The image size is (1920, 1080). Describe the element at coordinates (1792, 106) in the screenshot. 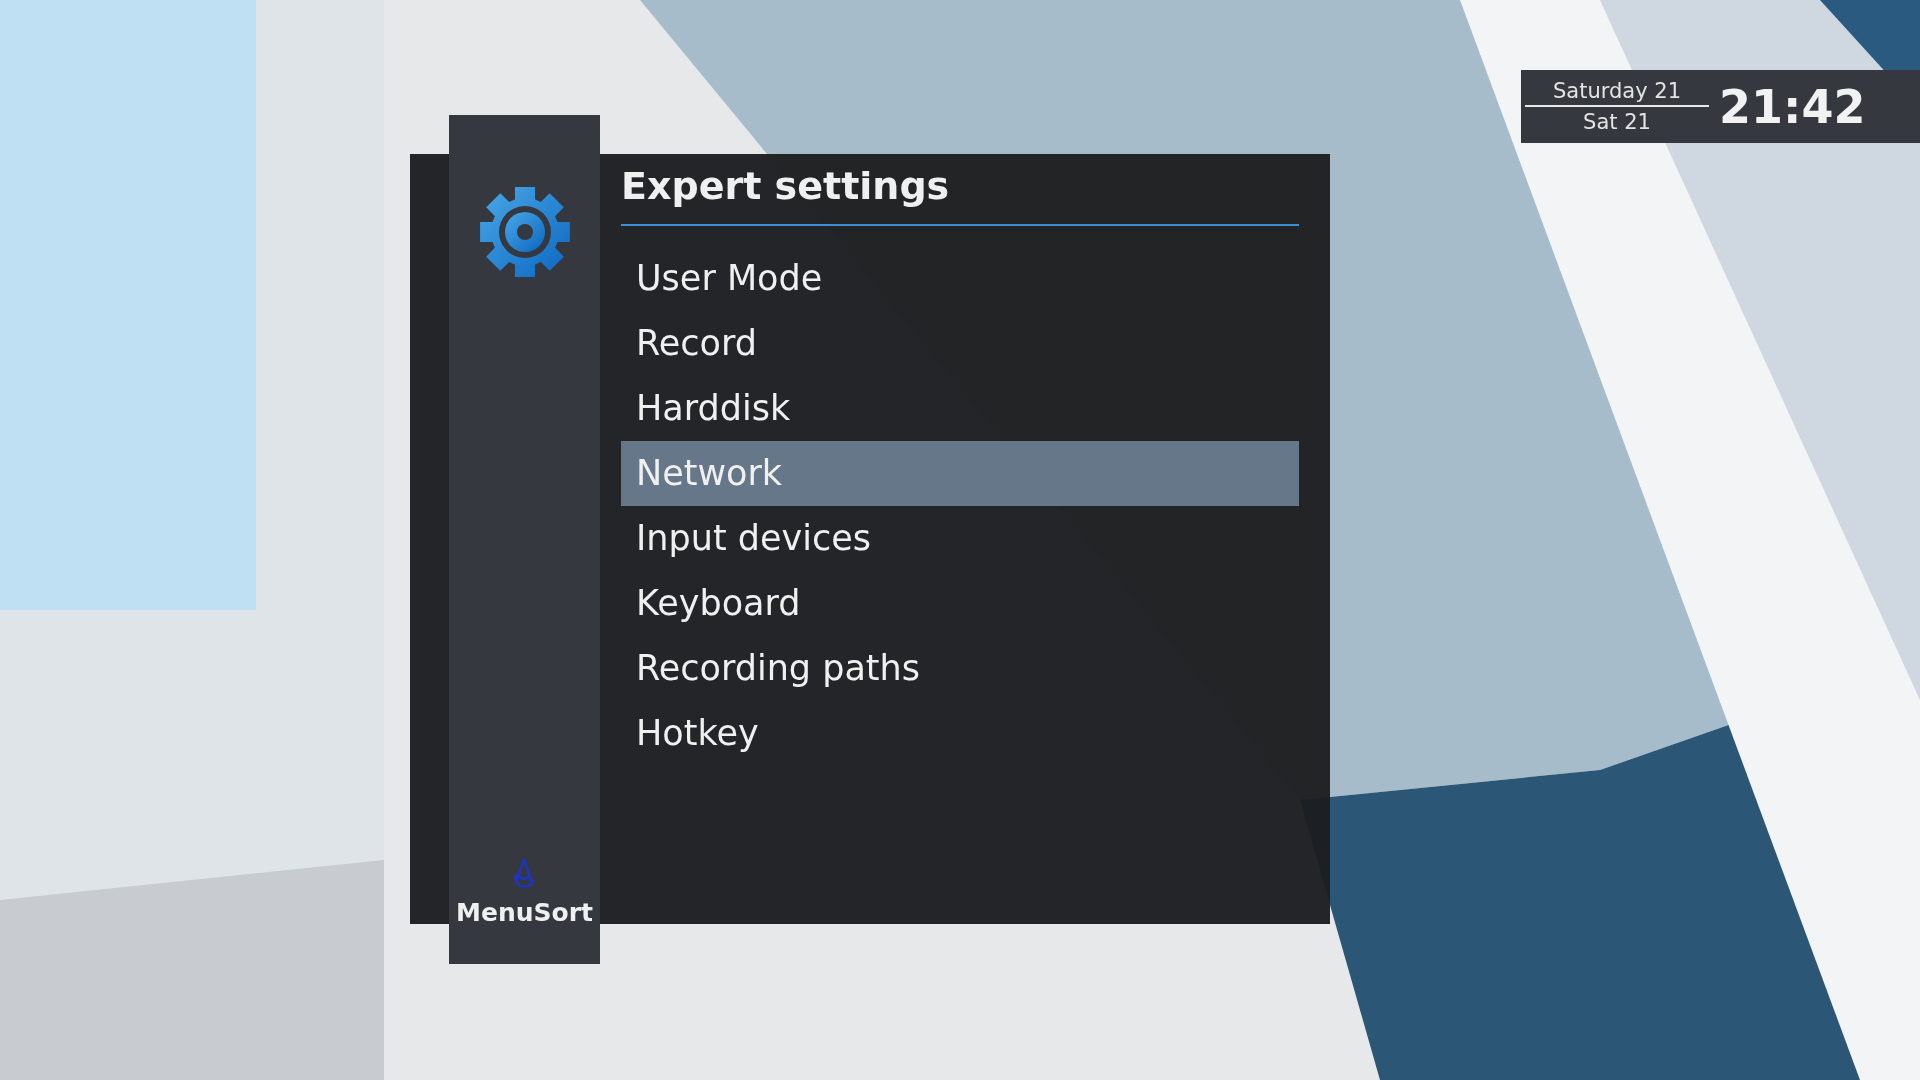

I see `clock-time: 21:42` at that location.